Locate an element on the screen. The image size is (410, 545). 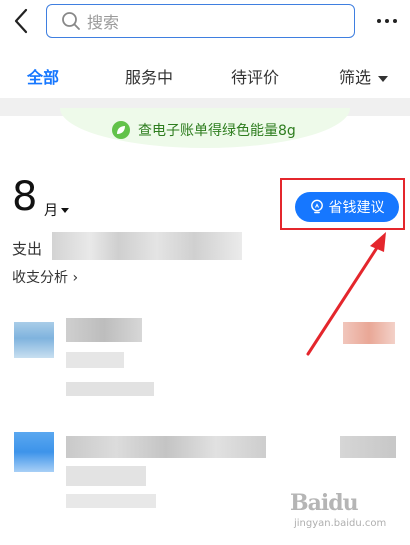
tab-filter: 筛选 is located at coordinates (364, 76).